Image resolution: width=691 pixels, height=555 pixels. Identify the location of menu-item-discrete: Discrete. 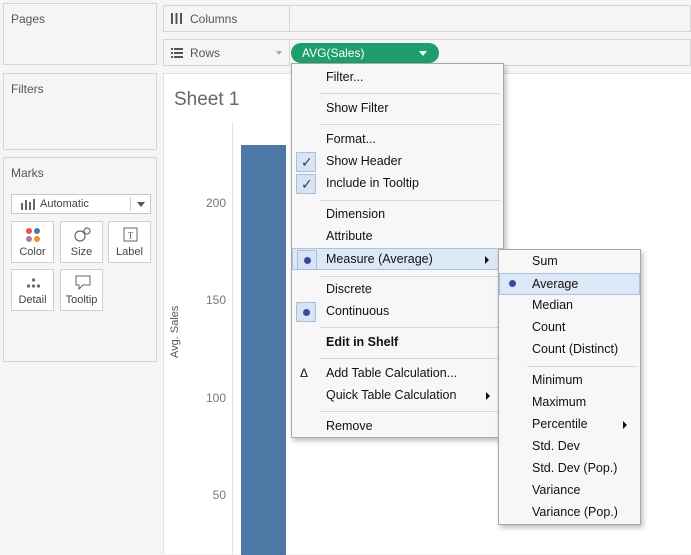
(397, 290).